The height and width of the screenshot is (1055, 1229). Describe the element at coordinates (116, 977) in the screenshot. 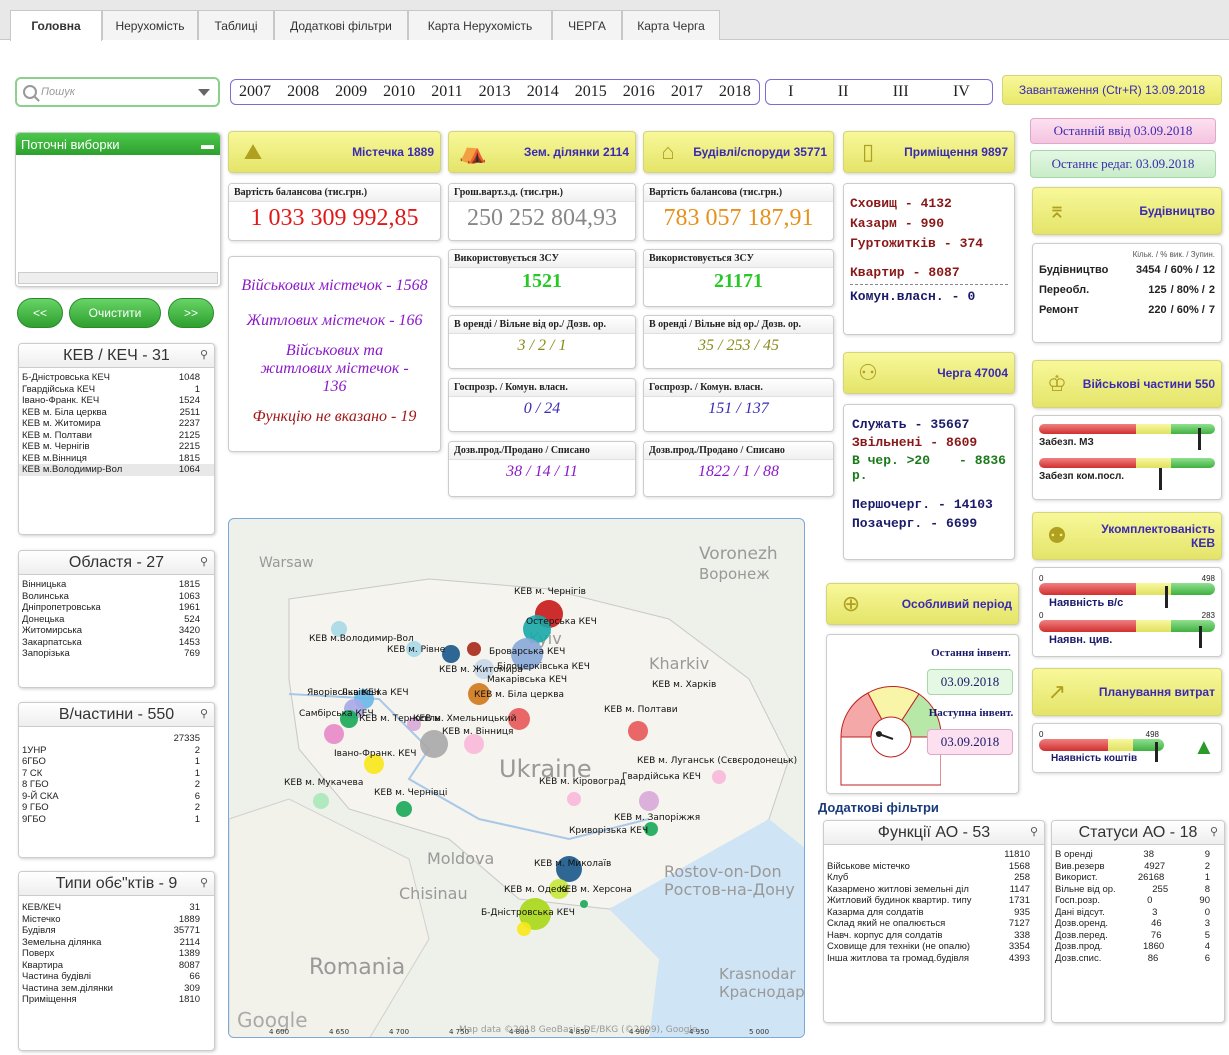

I see `list-item: Частина будівлі 66` at that location.